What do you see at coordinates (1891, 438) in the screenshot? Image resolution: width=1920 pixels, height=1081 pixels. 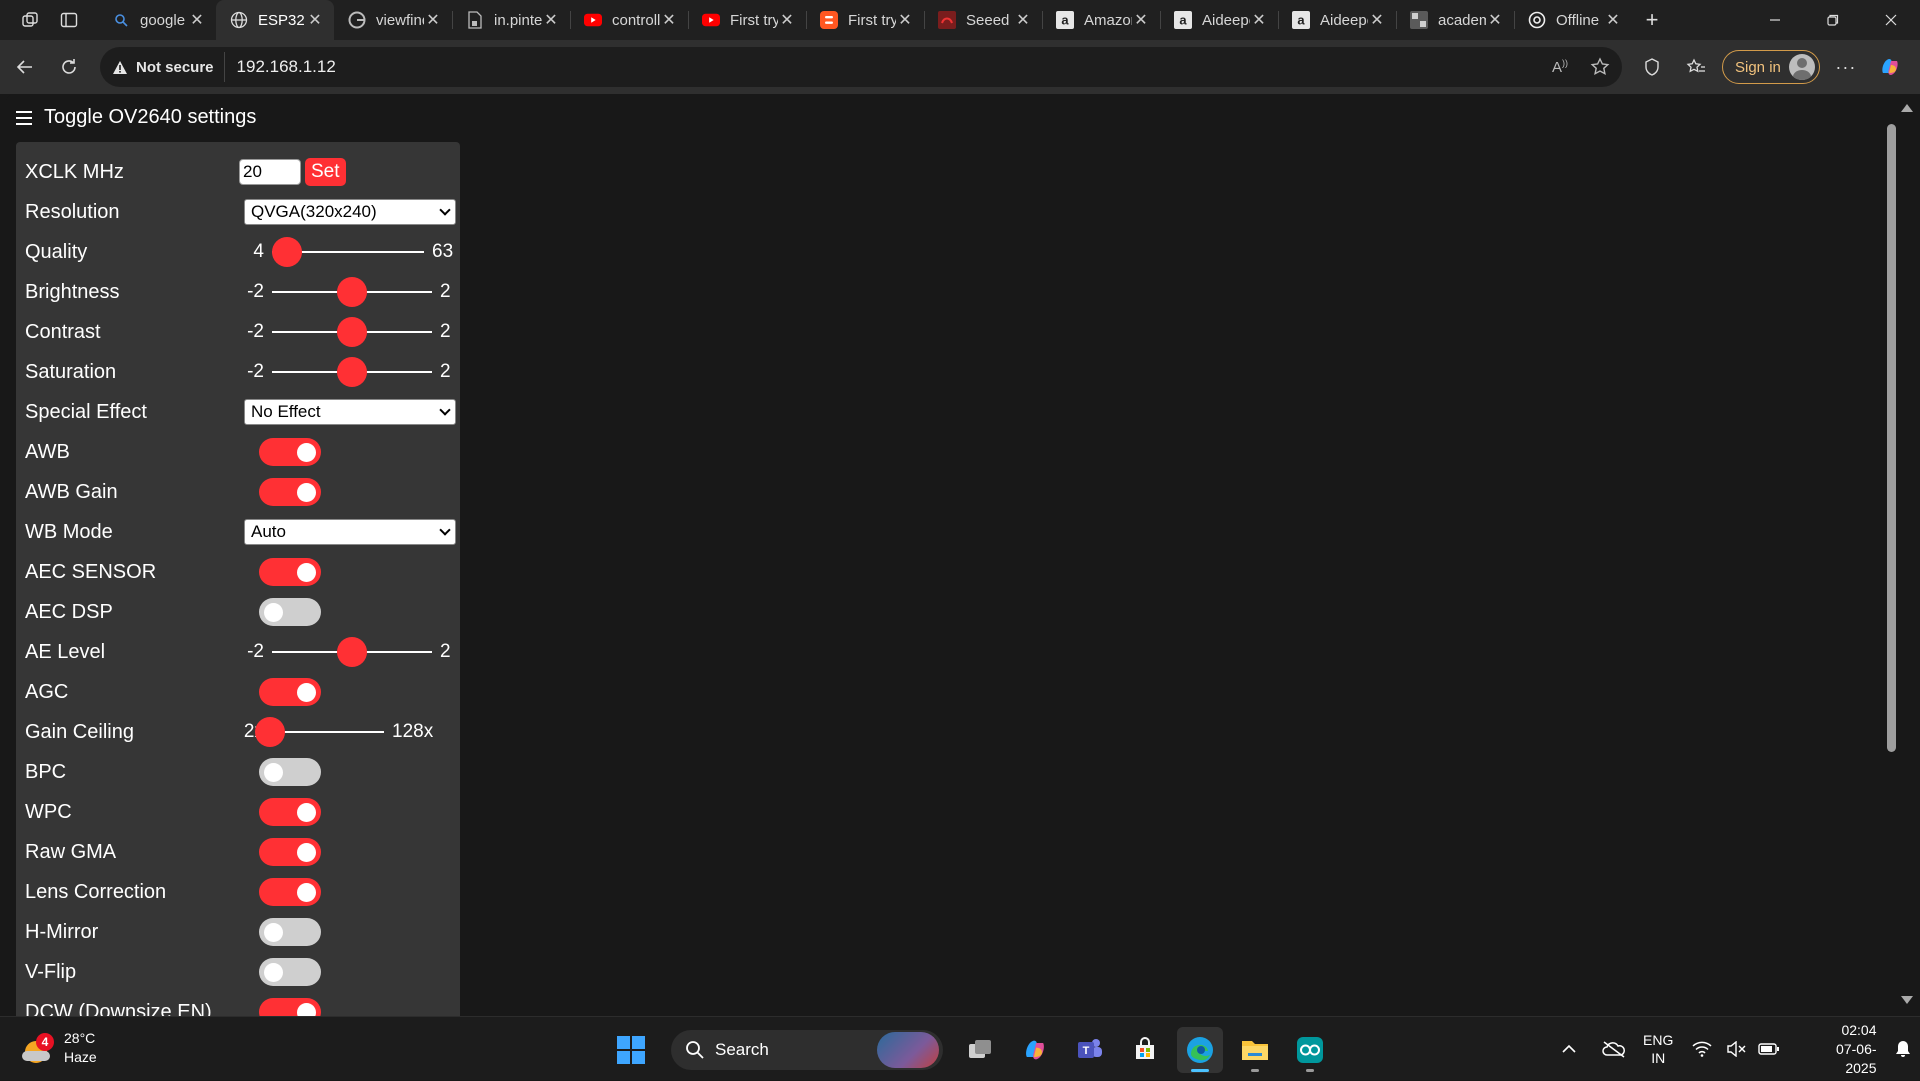 I see `scrollbar-thumb` at bounding box center [1891, 438].